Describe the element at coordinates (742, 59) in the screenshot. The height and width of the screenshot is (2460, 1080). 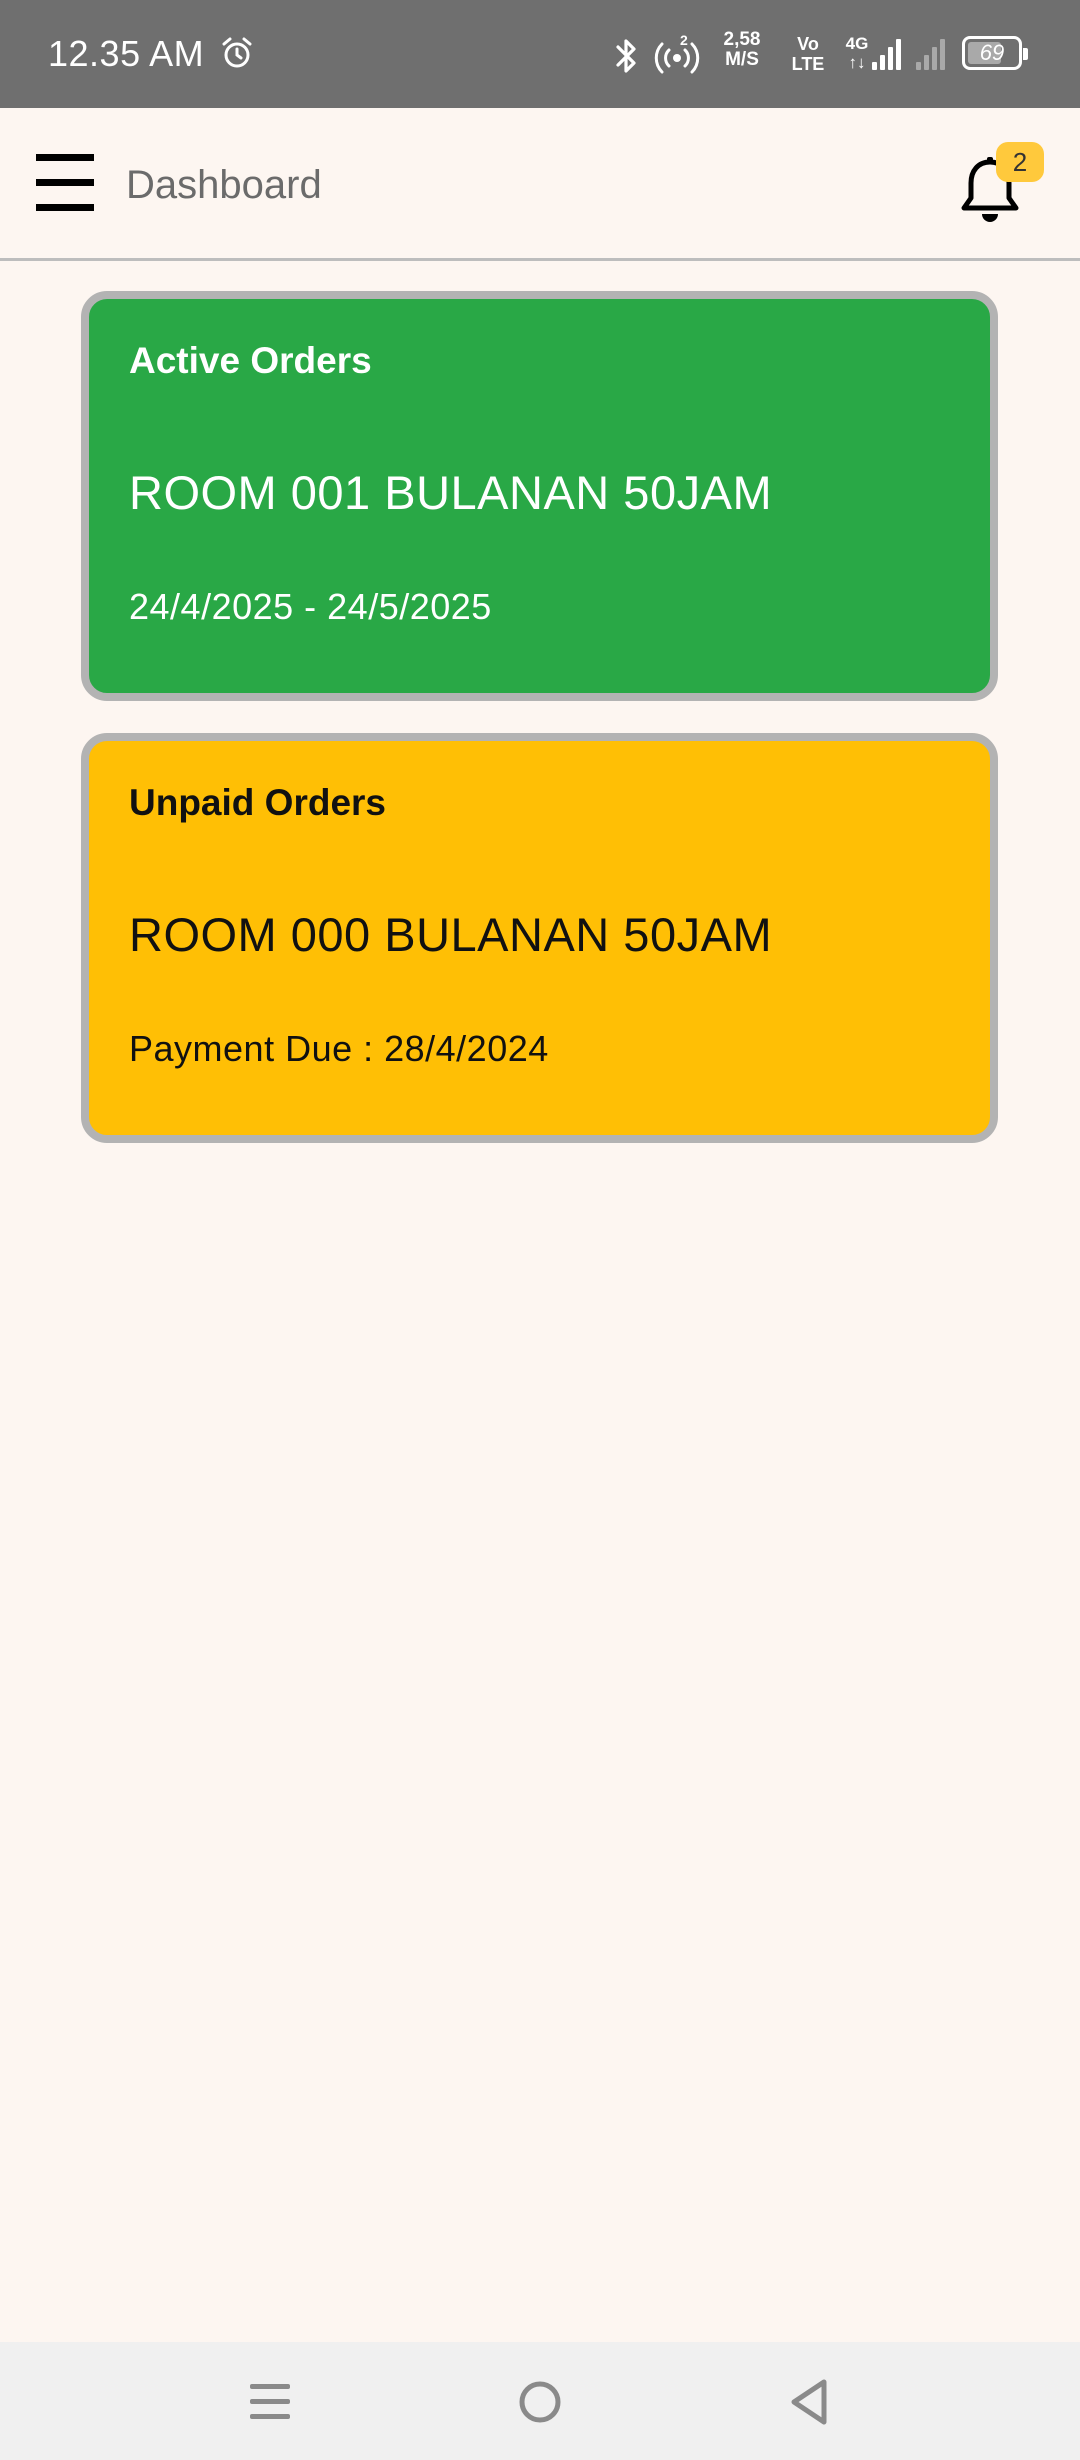
I see `network-speed-unit: M/S` at that location.